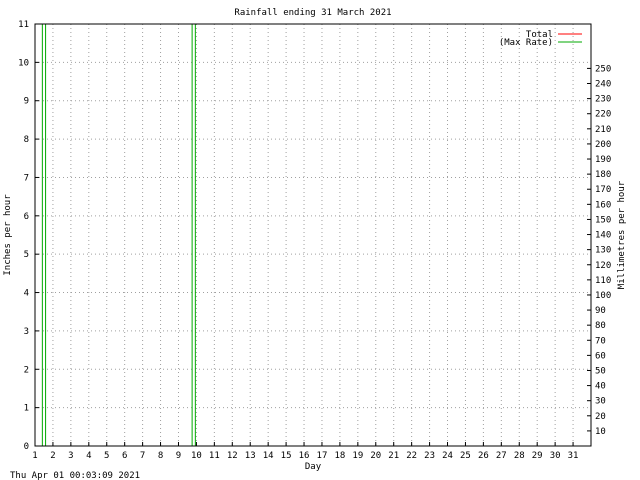  Describe the element at coordinates (600, 432) in the screenshot. I see `y2-tick-label: 10` at that location.